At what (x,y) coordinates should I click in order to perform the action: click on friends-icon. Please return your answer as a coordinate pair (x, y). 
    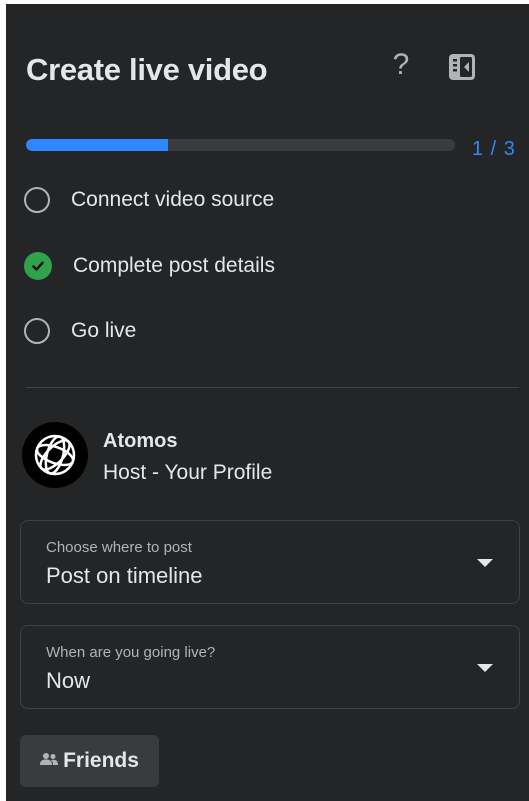
    Looking at the image, I should click on (49, 761).